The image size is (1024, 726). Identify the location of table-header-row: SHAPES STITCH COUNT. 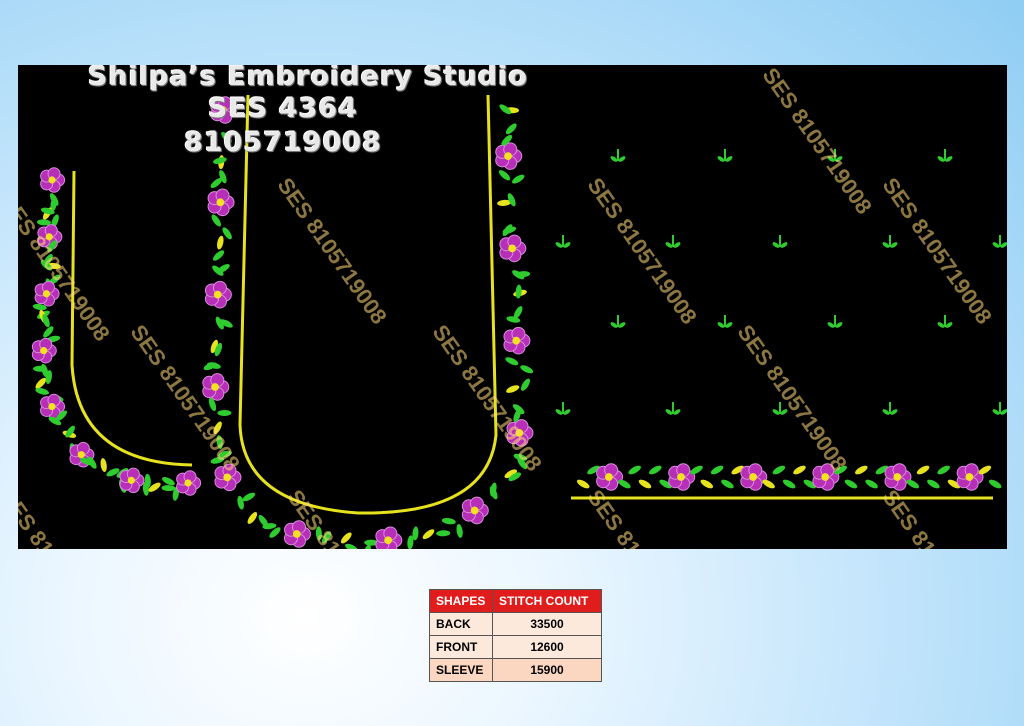
(515, 601).